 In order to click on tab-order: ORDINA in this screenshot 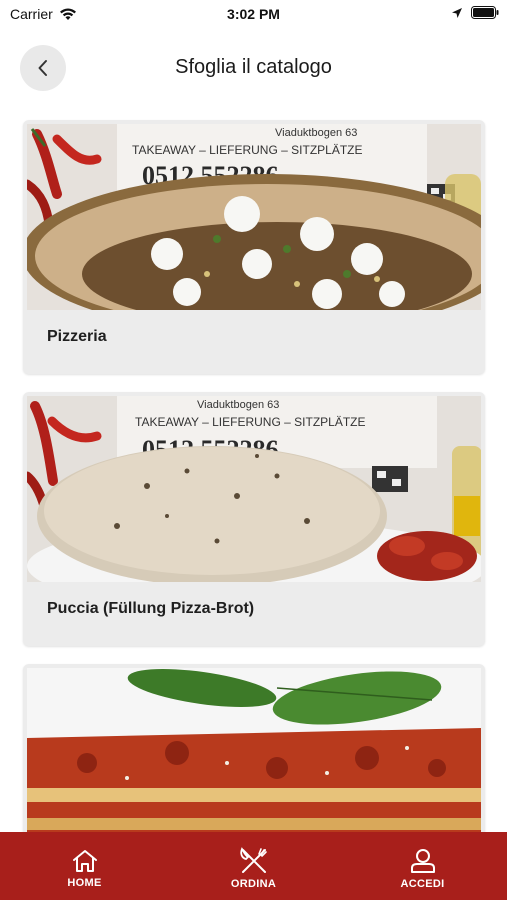, I will do `click(253, 866)`.